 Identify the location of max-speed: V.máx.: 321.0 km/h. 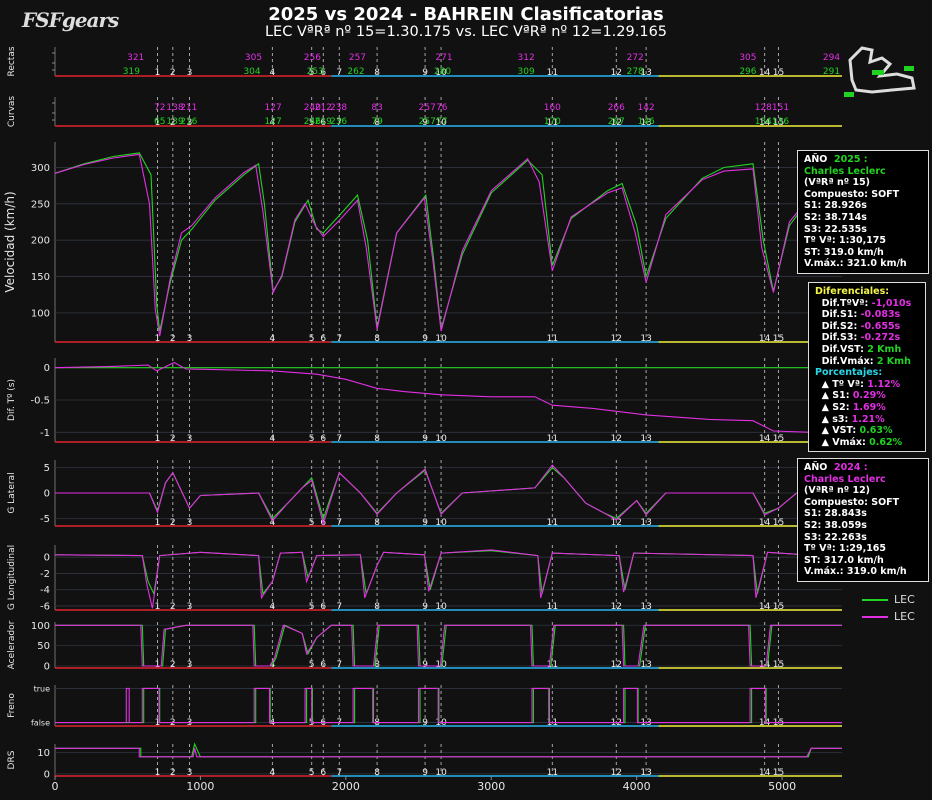
(855, 264).